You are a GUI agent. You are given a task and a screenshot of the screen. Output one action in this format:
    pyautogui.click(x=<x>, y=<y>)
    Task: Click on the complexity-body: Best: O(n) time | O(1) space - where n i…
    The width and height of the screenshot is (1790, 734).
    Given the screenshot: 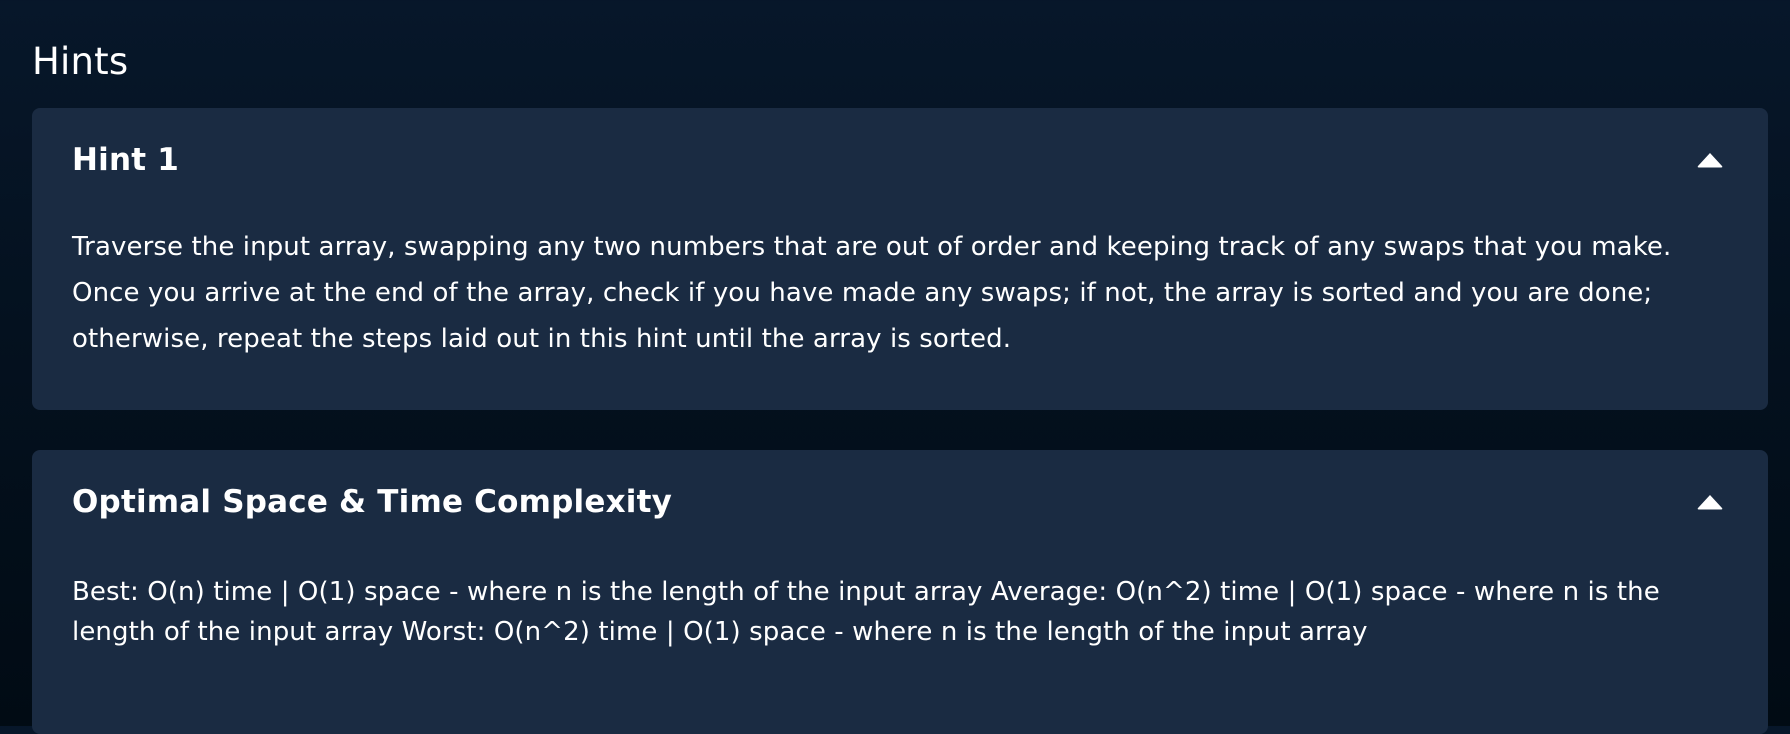 What is the action you would take?
    pyautogui.click(x=866, y=612)
    